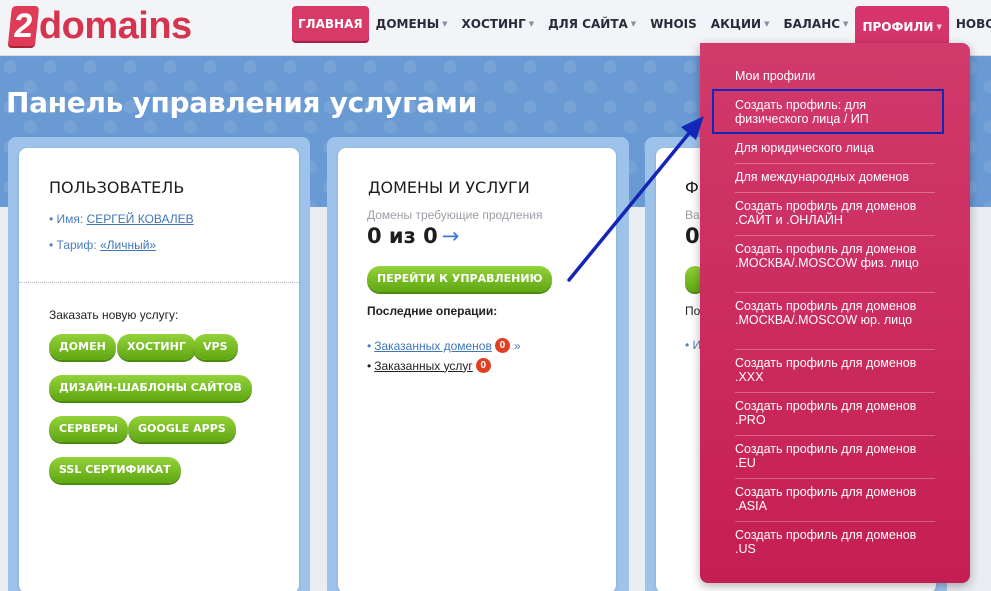 This screenshot has height=591, width=991. What do you see at coordinates (517, 345) in the screenshot?
I see `raquo-icon: »` at bounding box center [517, 345].